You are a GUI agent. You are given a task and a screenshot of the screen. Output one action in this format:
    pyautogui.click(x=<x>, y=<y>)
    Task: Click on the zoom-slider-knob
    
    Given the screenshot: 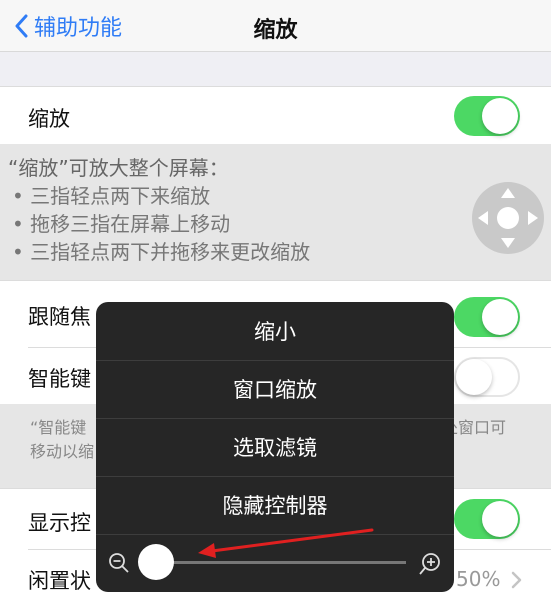 What is the action you would take?
    pyautogui.click(x=156, y=562)
    